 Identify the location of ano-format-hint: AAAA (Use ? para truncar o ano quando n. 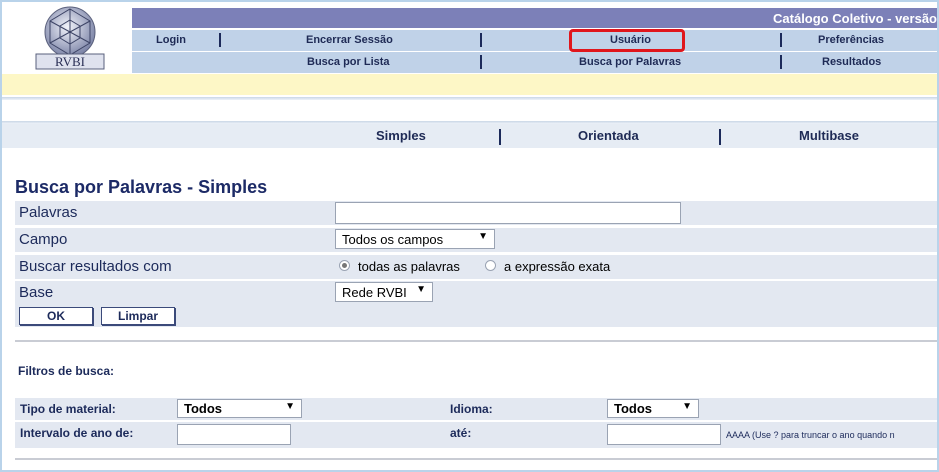
(810, 435).